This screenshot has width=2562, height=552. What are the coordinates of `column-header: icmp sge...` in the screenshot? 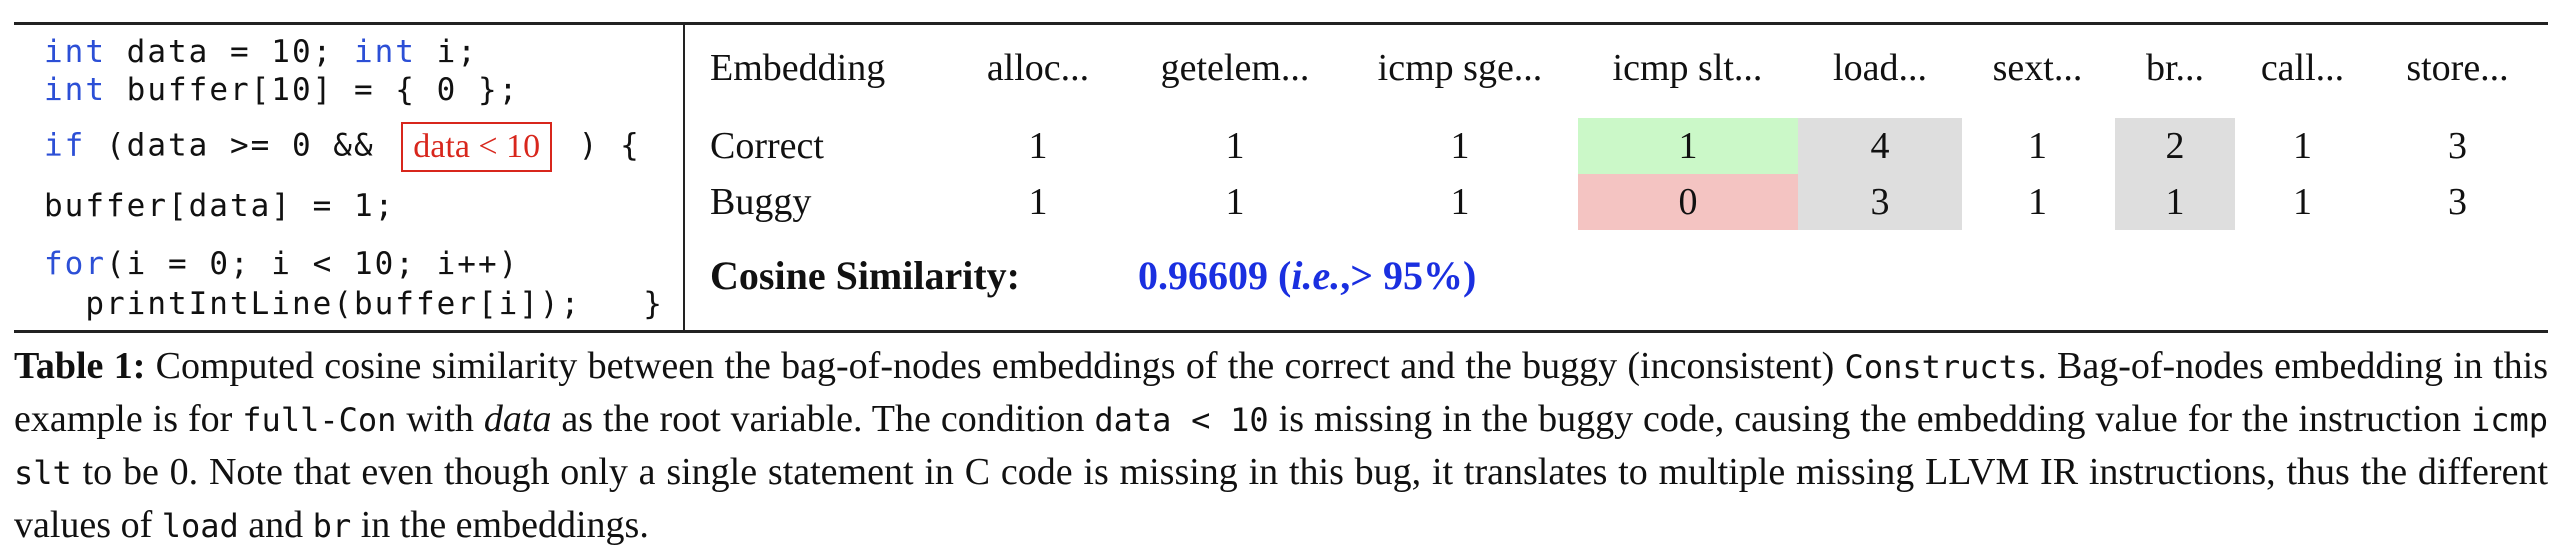 It's located at (1460, 68).